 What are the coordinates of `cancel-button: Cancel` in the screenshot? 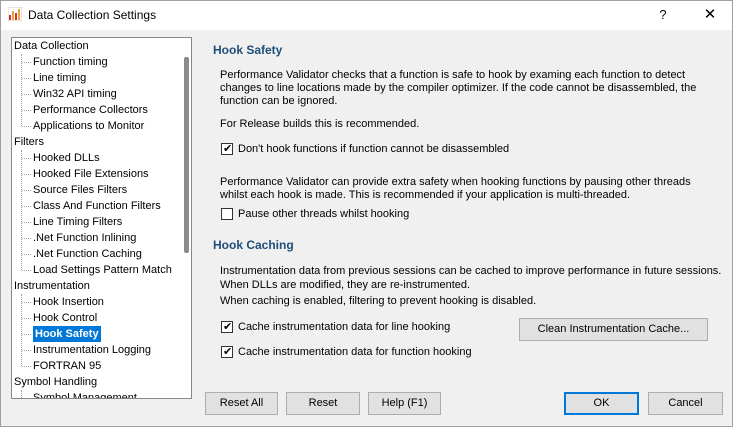 It's located at (685, 403).